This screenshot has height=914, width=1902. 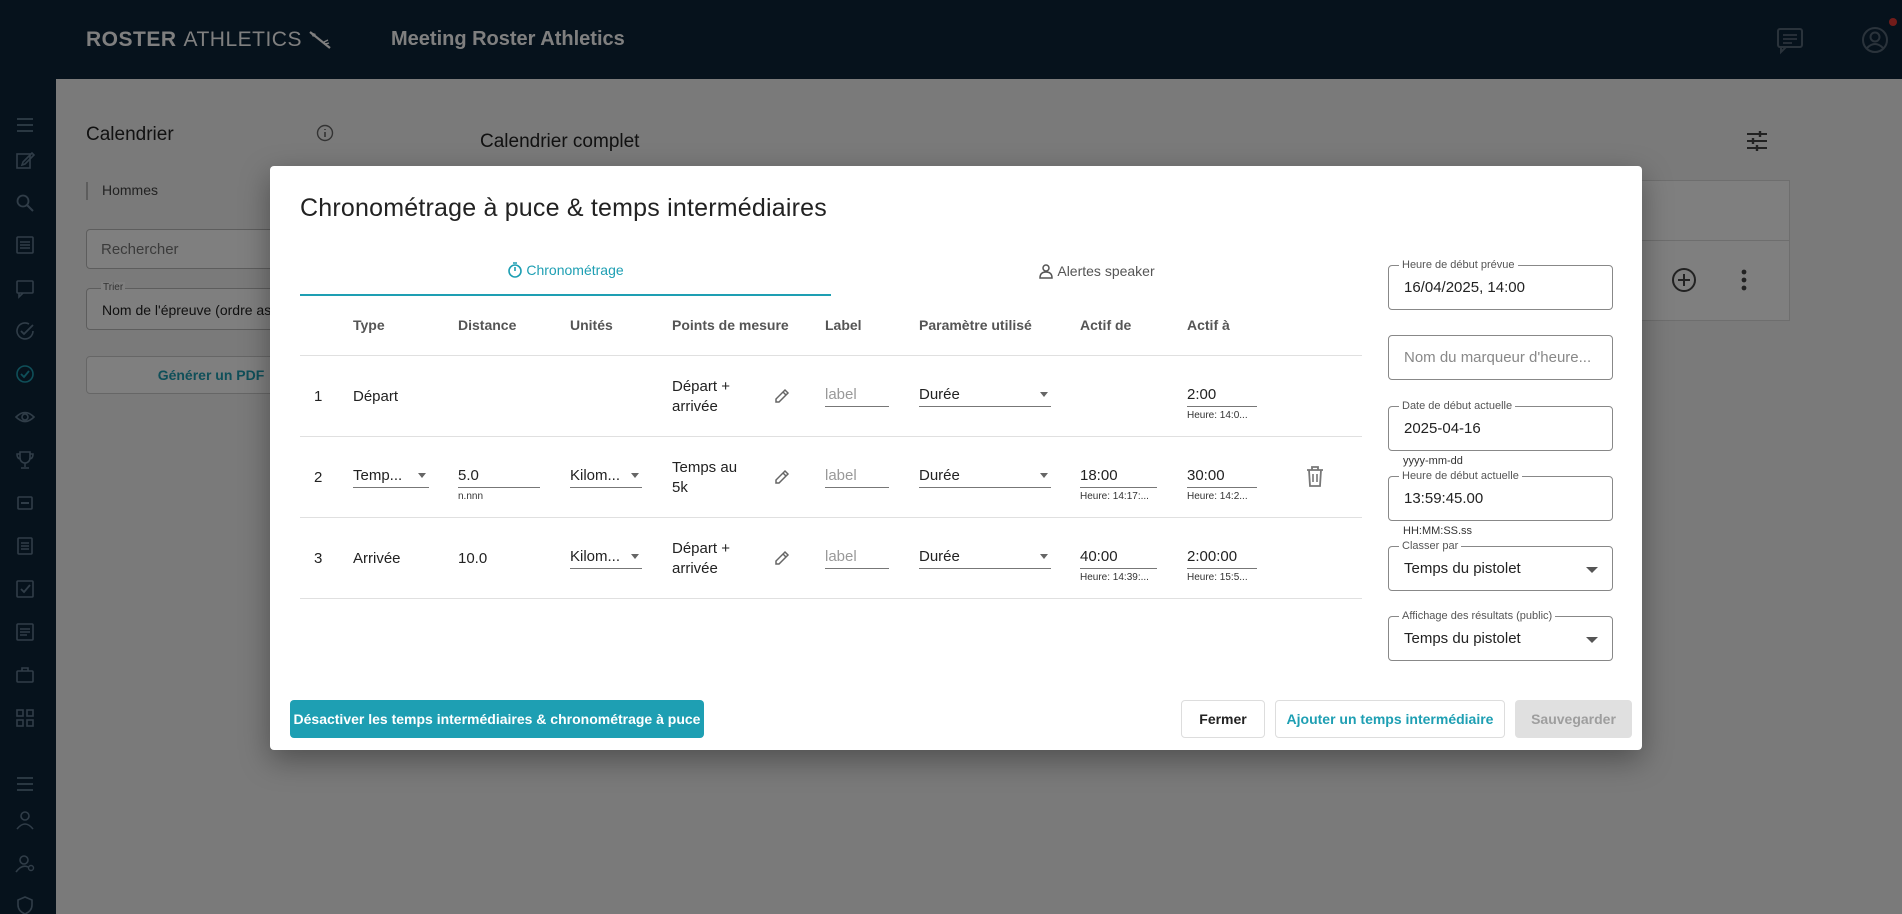 What do you see at coordinates (1457, 406) in the screenshot?
I see `actual-start-date-label: Date de début actuelle` at bounding box center [1457, 406].